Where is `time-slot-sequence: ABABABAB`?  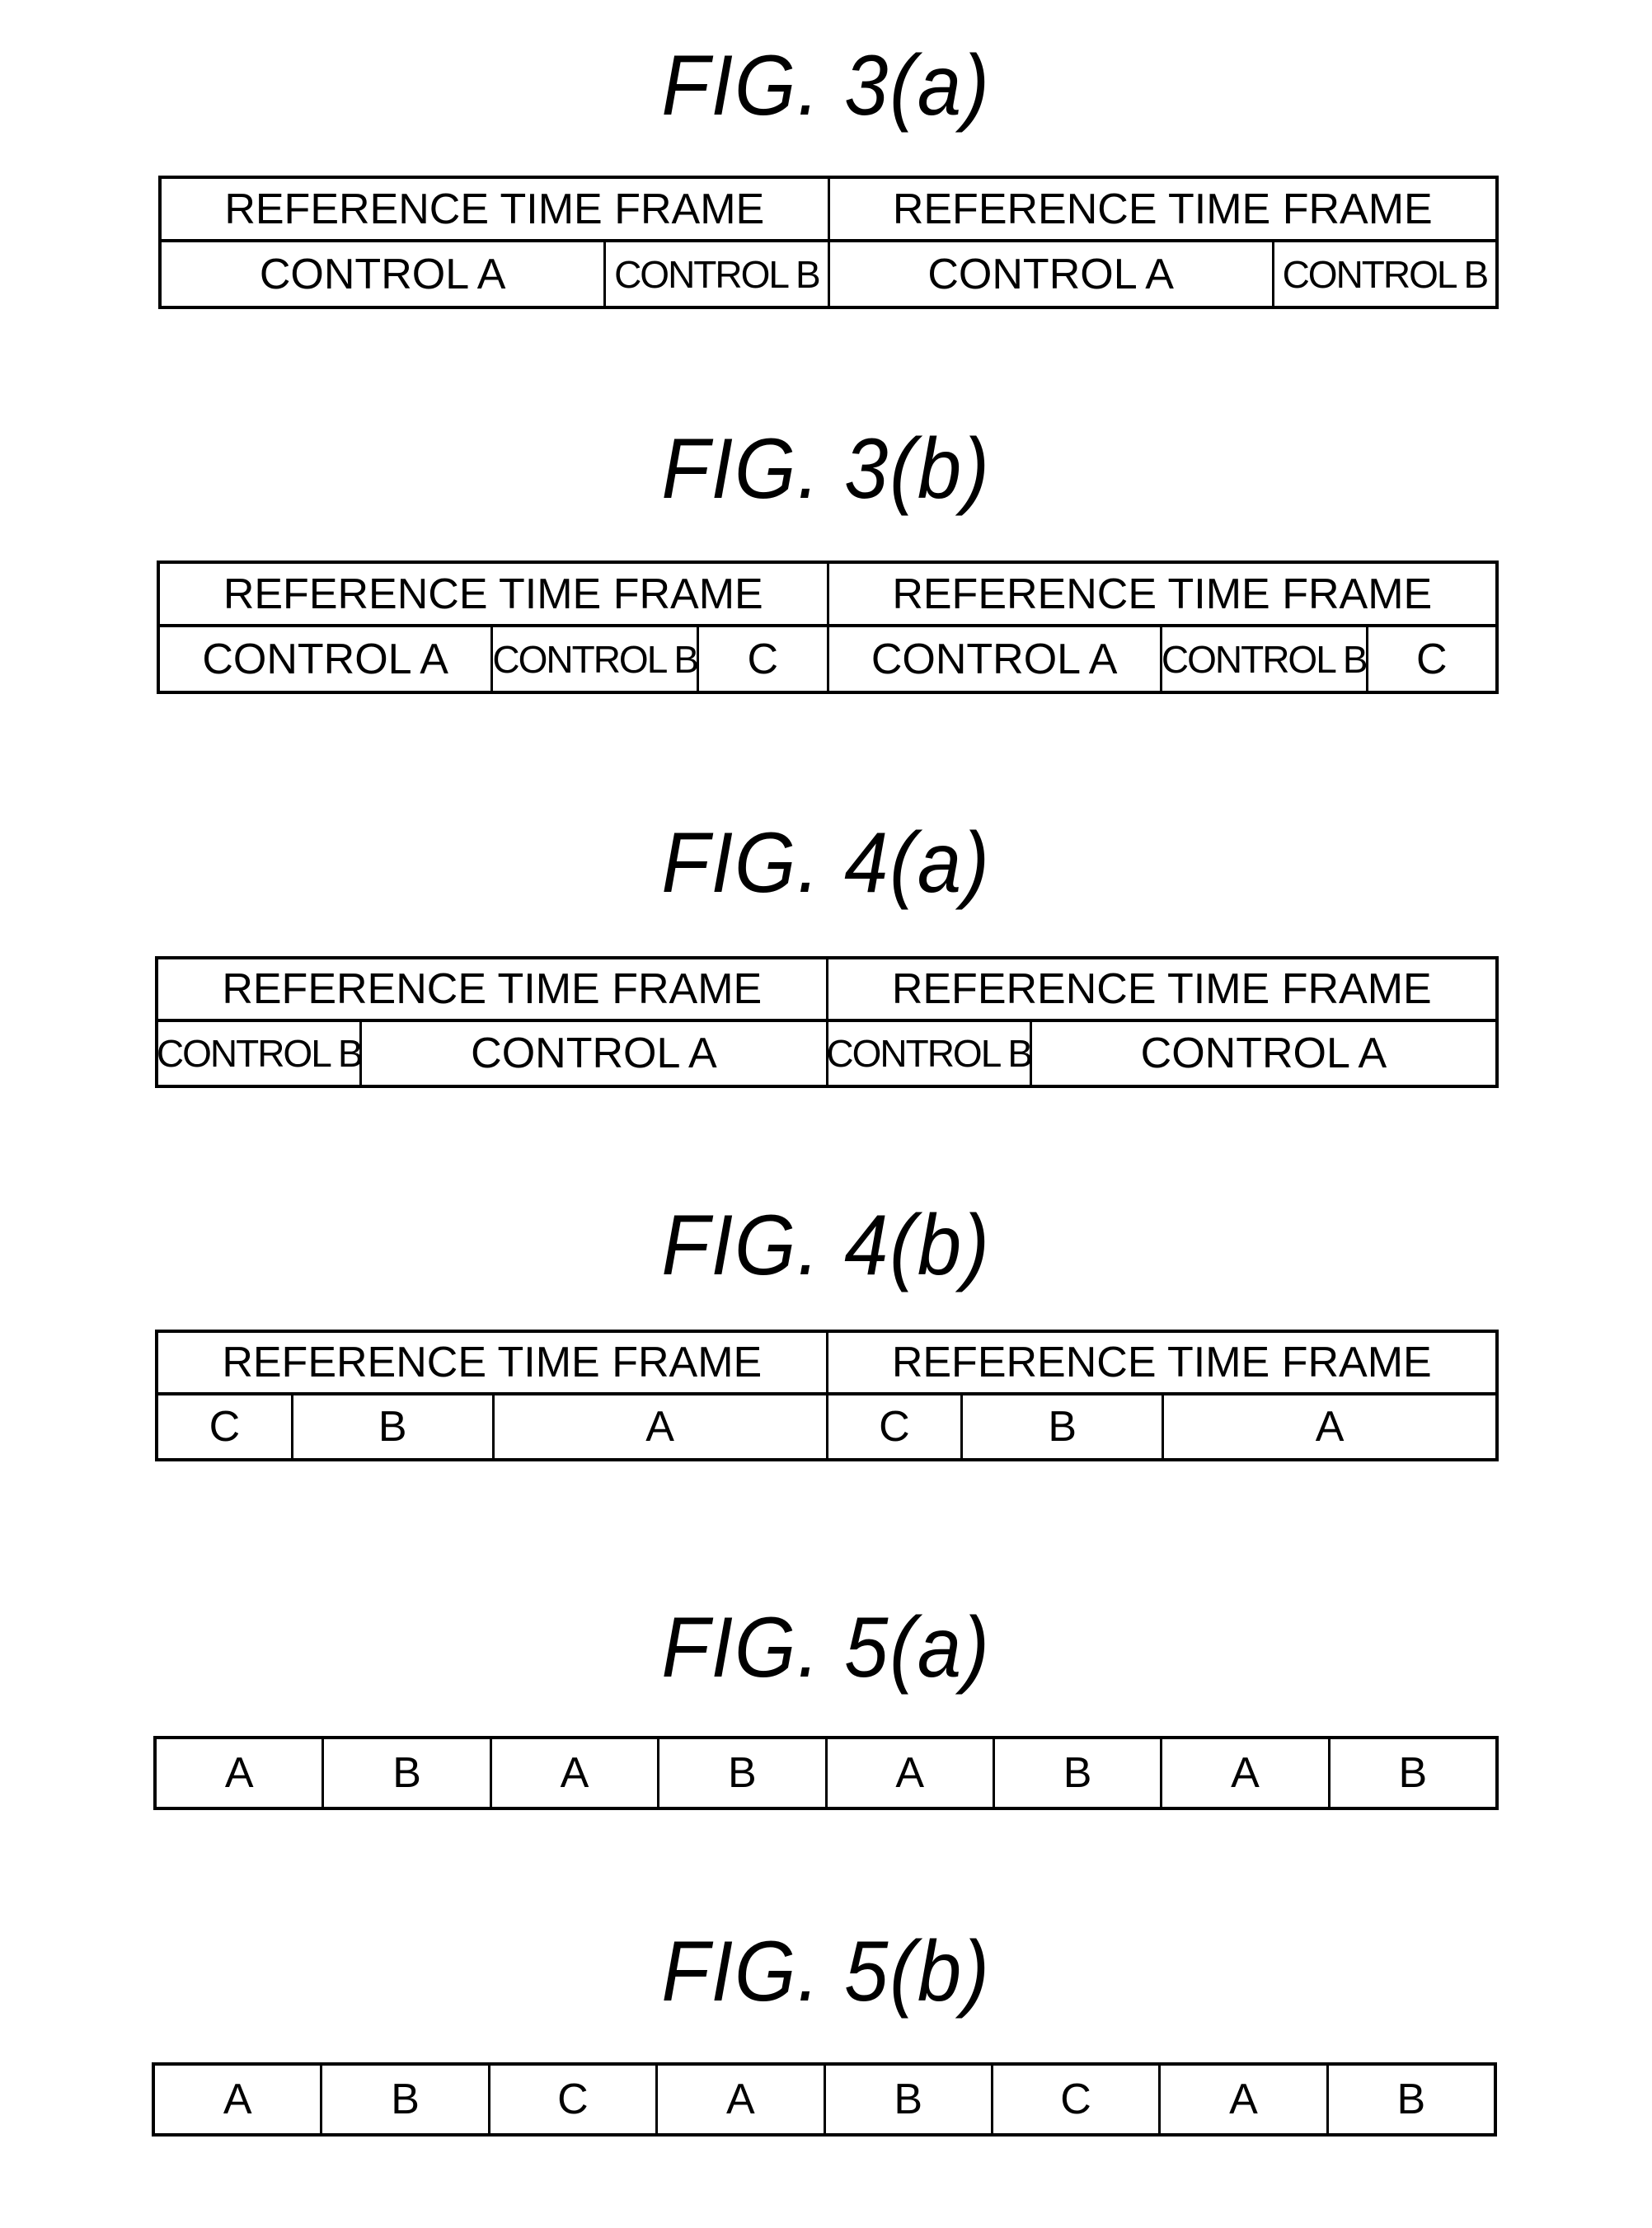
time-slot-sequence: ABABABAB is located at coordinates (826, 1773).